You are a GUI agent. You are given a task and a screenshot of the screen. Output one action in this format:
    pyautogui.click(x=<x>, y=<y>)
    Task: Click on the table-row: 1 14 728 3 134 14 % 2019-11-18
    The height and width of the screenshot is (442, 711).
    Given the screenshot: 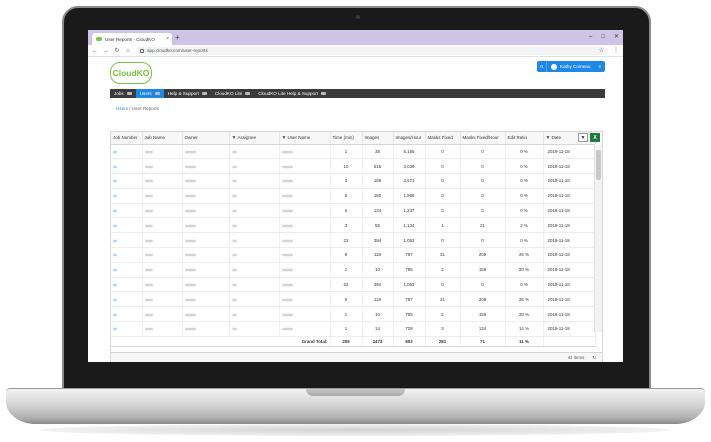 What is the action you would take?
    pyautogui.click(x=353, y=329)
    